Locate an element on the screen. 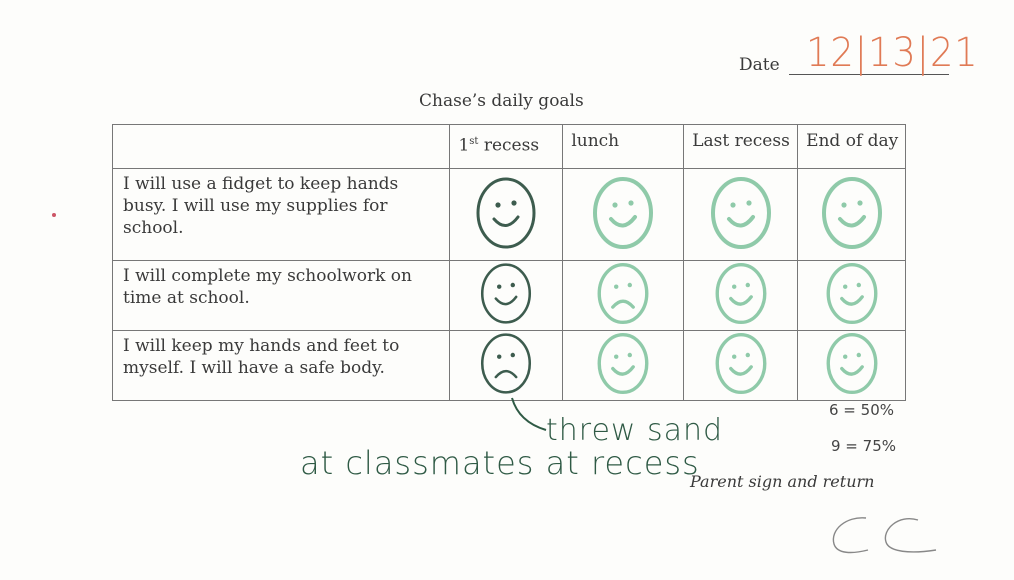 The image size is (1014, 580). score-line-2: 9 = 75% is located at coordinates (863, 446).